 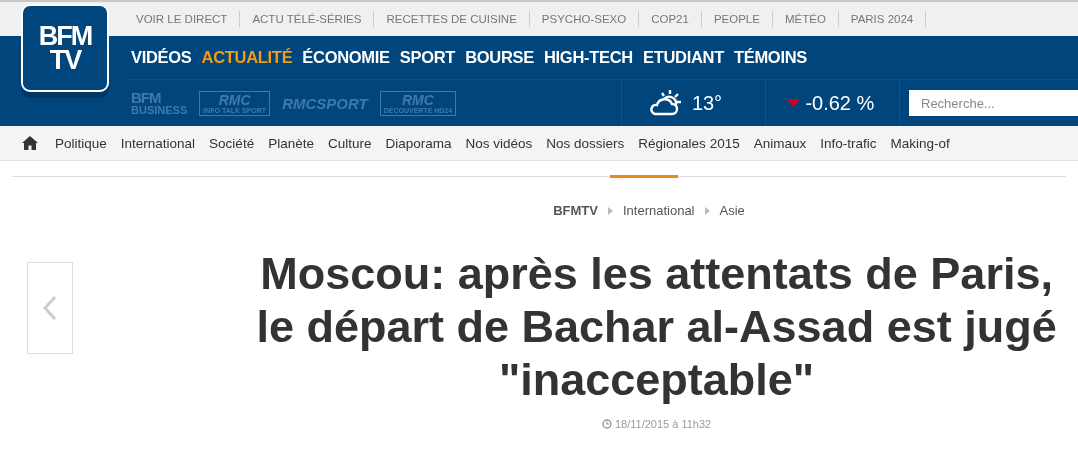 I want to click on category-link: Diaporama, so click(x=418, y=143).